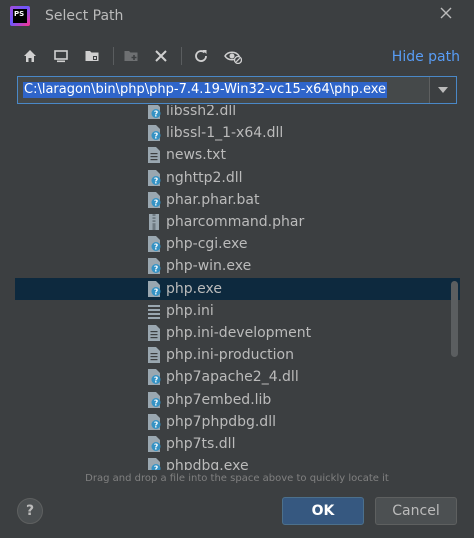 The image size is (474, 538). Describe the element at coordinates (230, 355) in the screenshot. I see `file-name: php.ini-production` at that location.